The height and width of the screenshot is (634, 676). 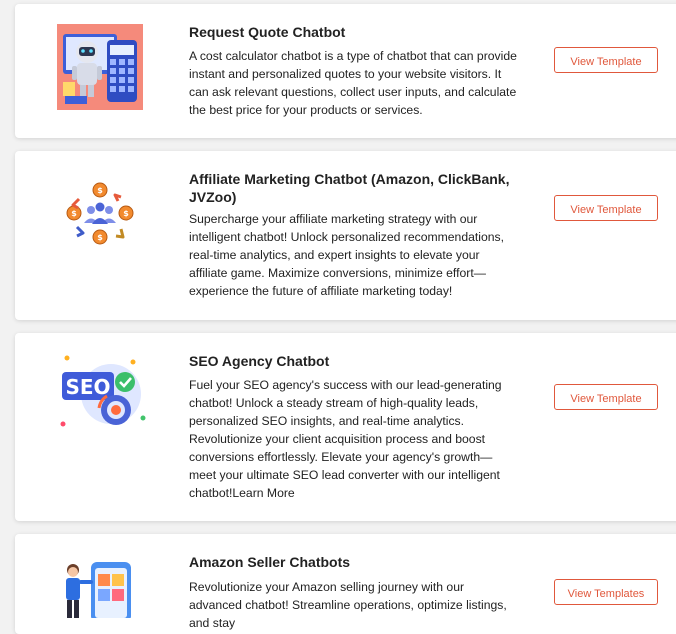 I want to click on affiliate-network-icon: $ $ $ $, so click(x=100, y=222).